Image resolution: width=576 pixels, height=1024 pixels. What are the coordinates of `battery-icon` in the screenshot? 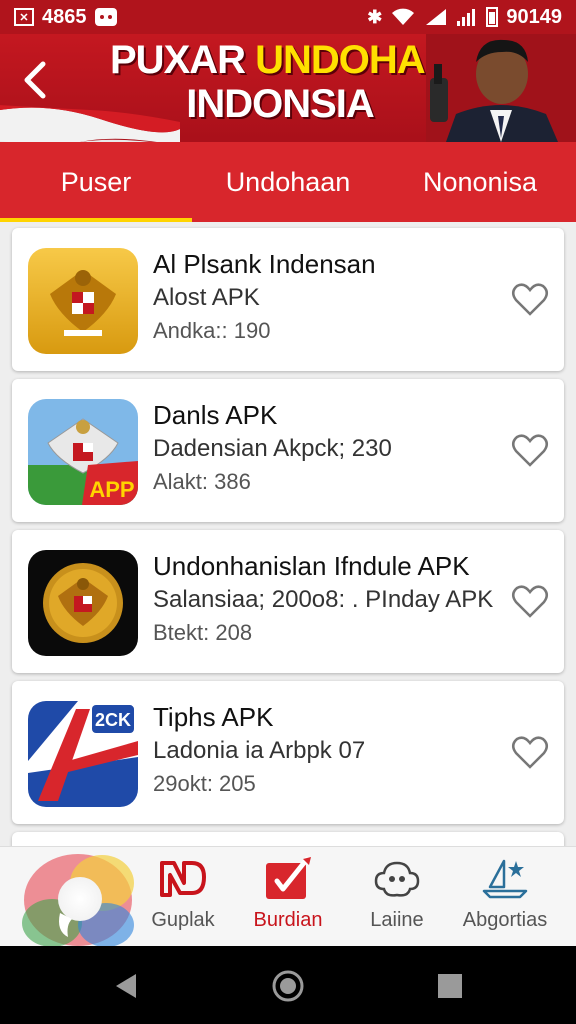 It's located at (492, 17).